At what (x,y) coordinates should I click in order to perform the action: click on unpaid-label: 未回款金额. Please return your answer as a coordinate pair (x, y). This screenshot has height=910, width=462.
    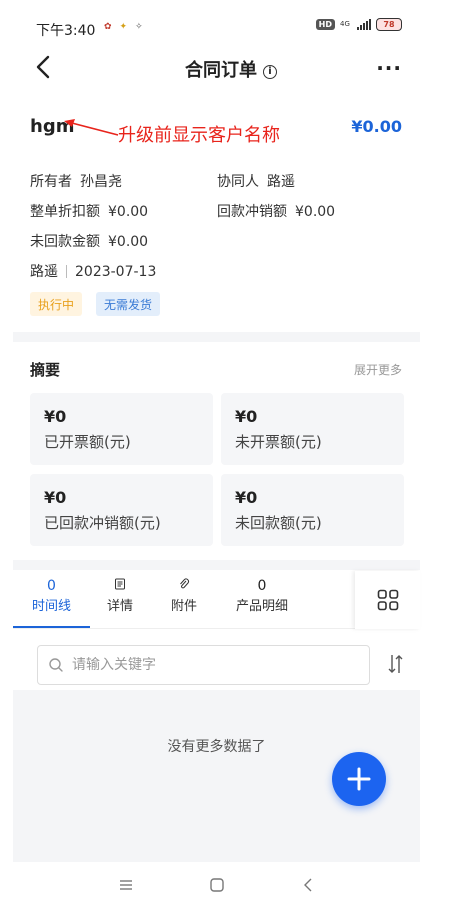
    Looking at the image, I should click on (65, 242).